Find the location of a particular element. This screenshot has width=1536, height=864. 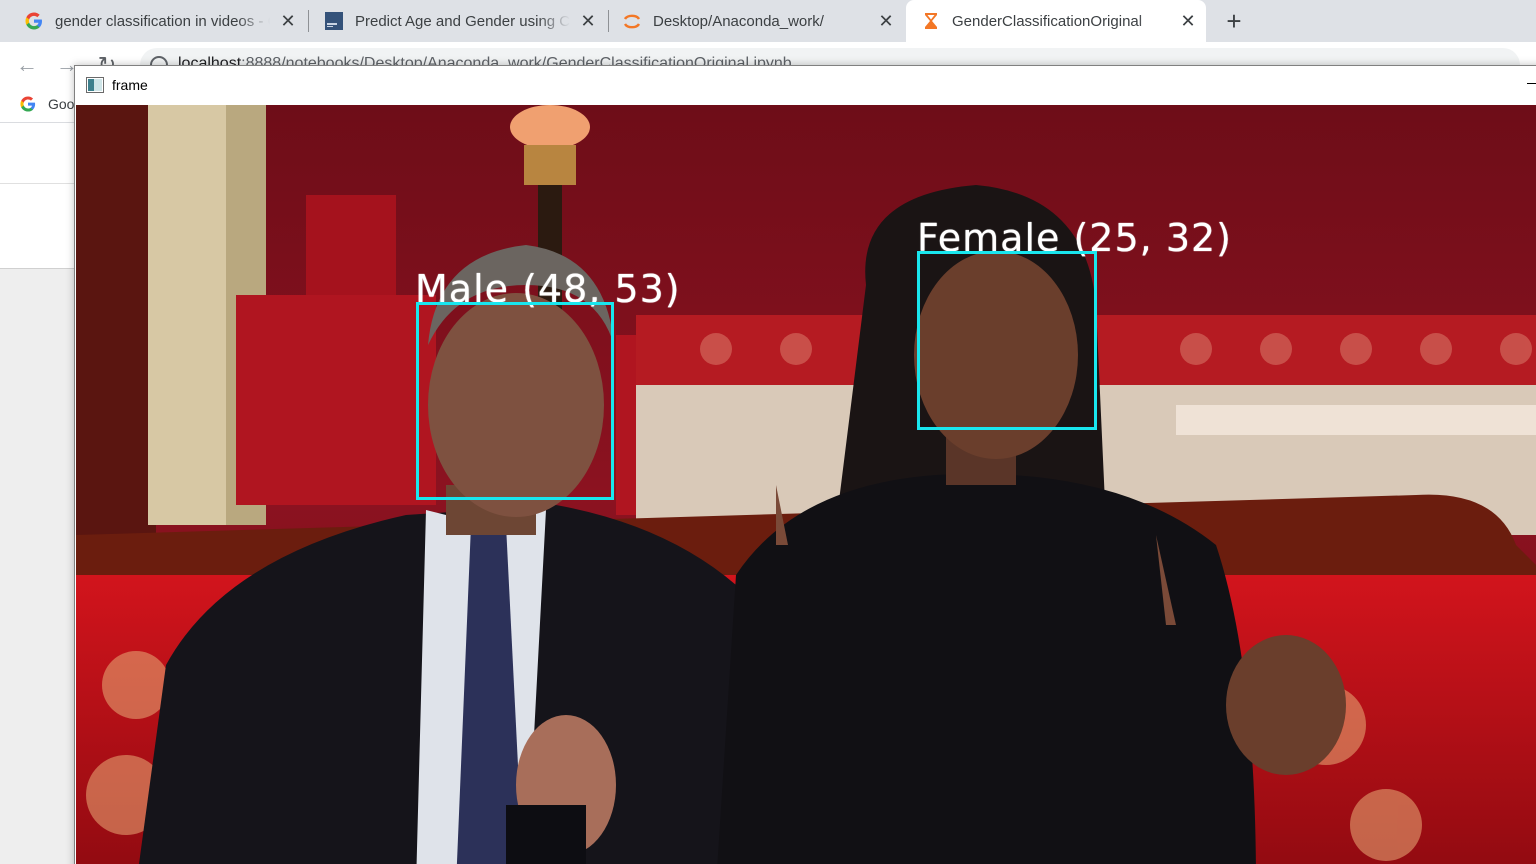

notebook-header-card is located at coordinates (40, 196).